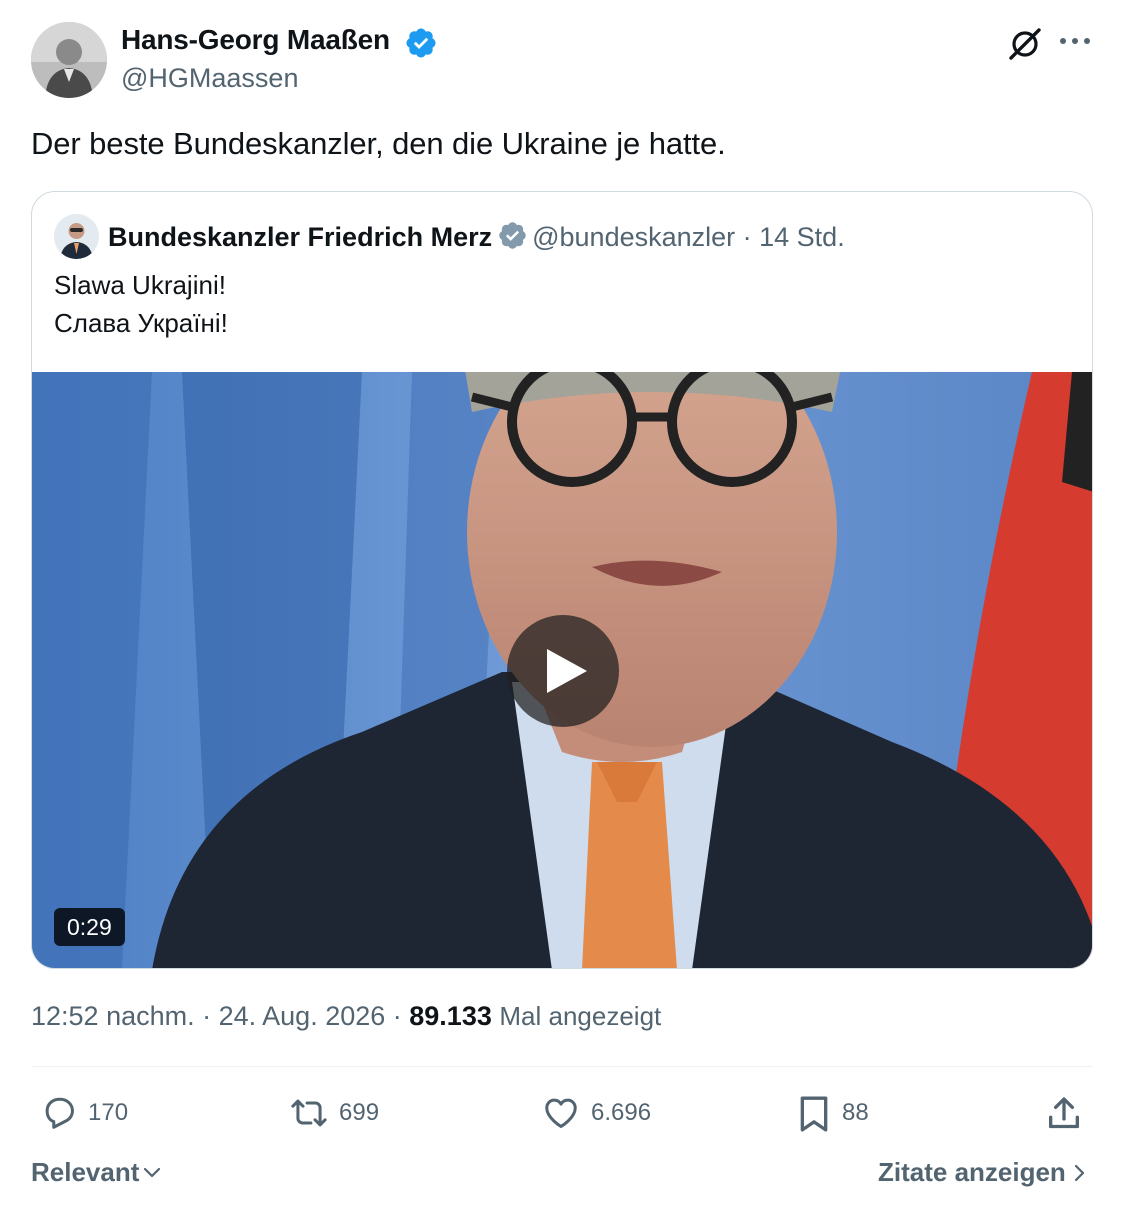  What do you see at coordinates (561, 1113) in the screenshot?
I see `like-icon` at bounding box center [561, 1113].